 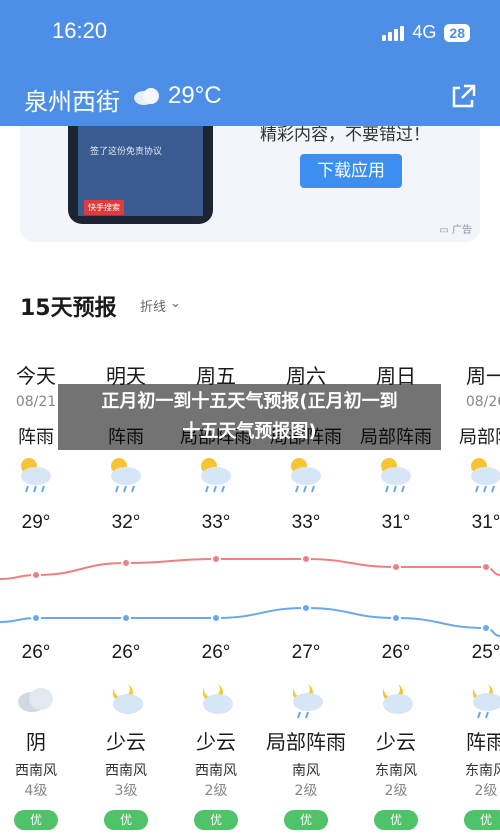 What do you see at coordinates (72, 99) in the screenshot?
I see `city-name: 泉州西街` at bounding box center [72, 99].